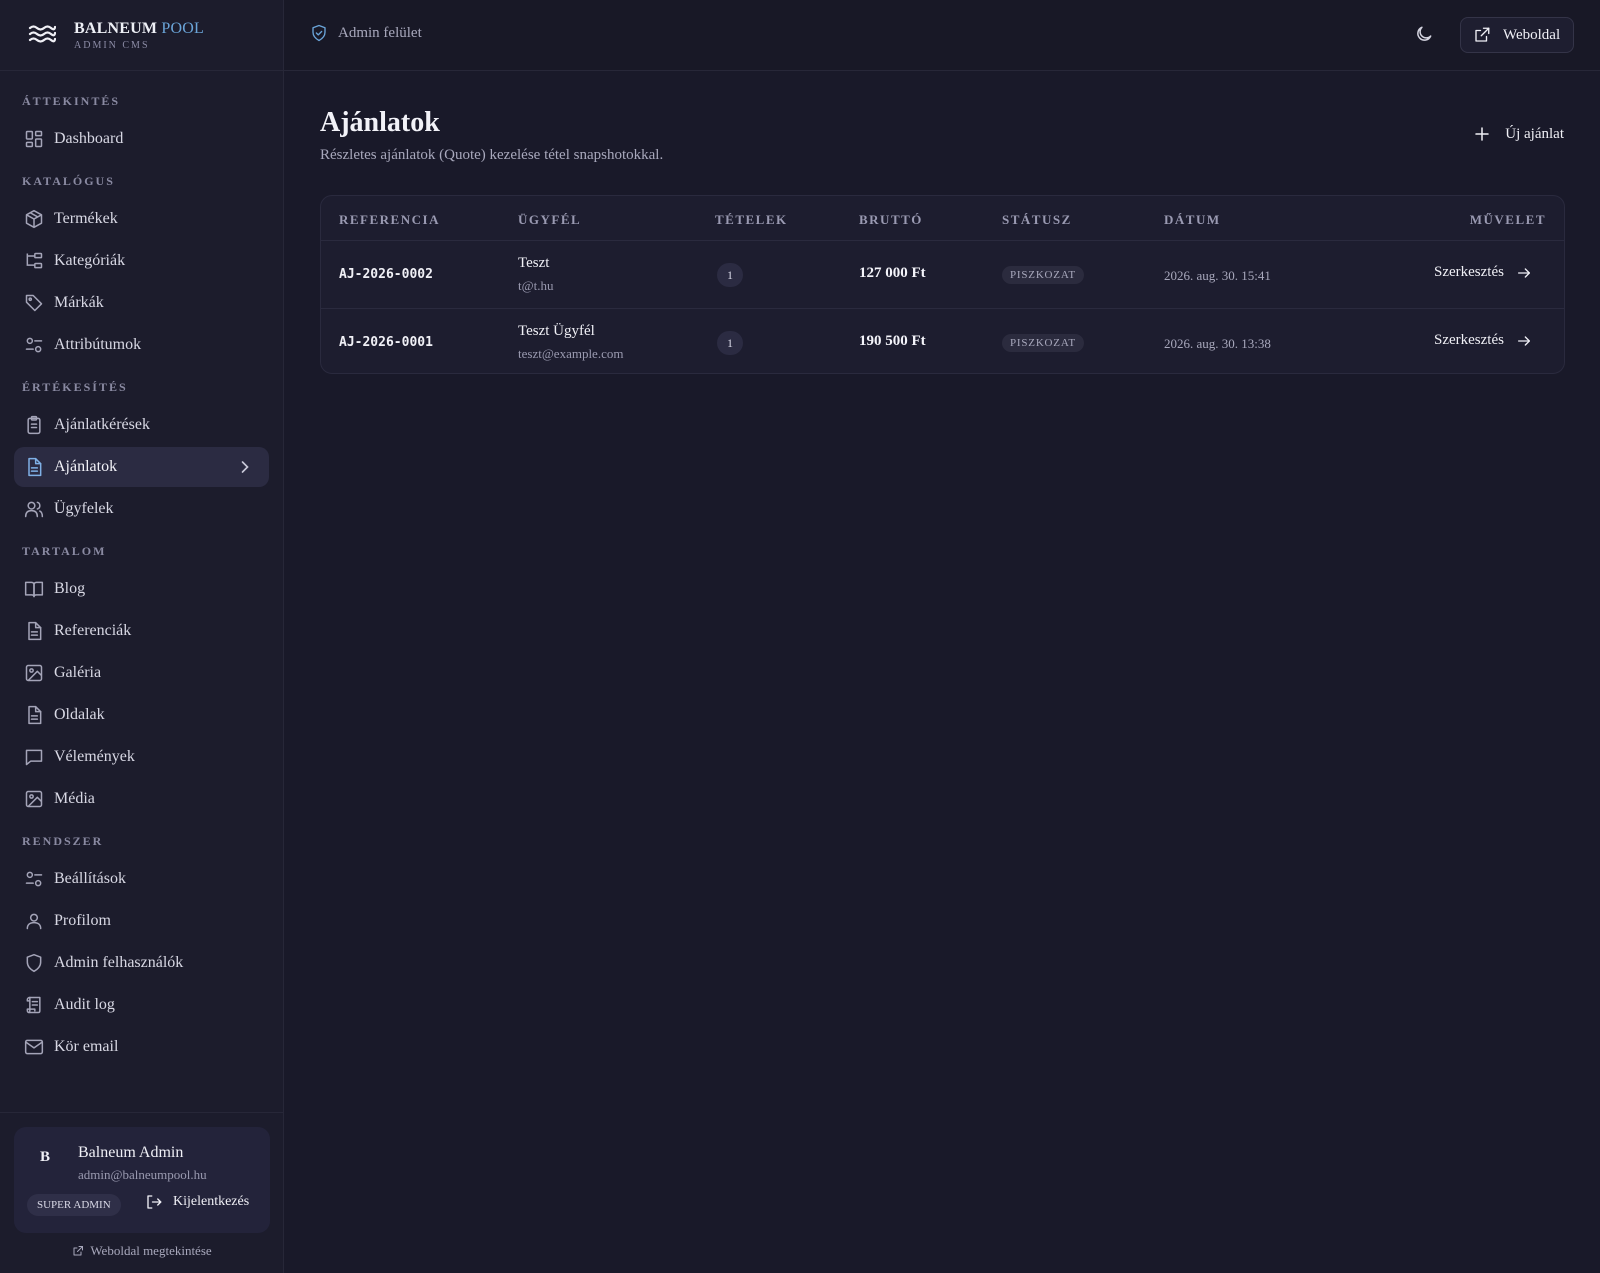 This screenshot has height=1273, width=1600. Describe the element at coordinates (1482, 134) in the screenshot. I see `plus-icon` at that location.